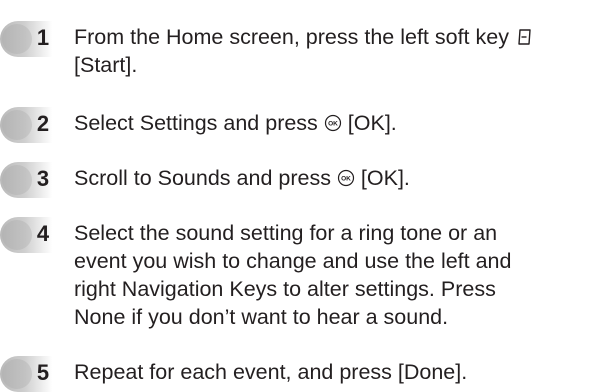 This screenshot has width=591, height=392. What do you see at coordinates (271, 372) in the screenshot?
I see `step-text-line: Repeat for each event, and press [Done].` at bounding box center [271, 372].